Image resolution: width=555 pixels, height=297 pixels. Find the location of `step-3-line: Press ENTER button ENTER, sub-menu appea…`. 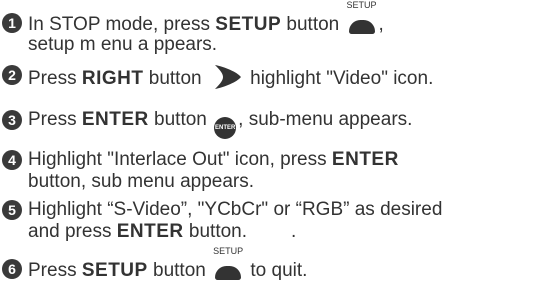

step-3-line: Press ENTER button ENTER, sub-menu appea… is located at coordinates (220, 124).